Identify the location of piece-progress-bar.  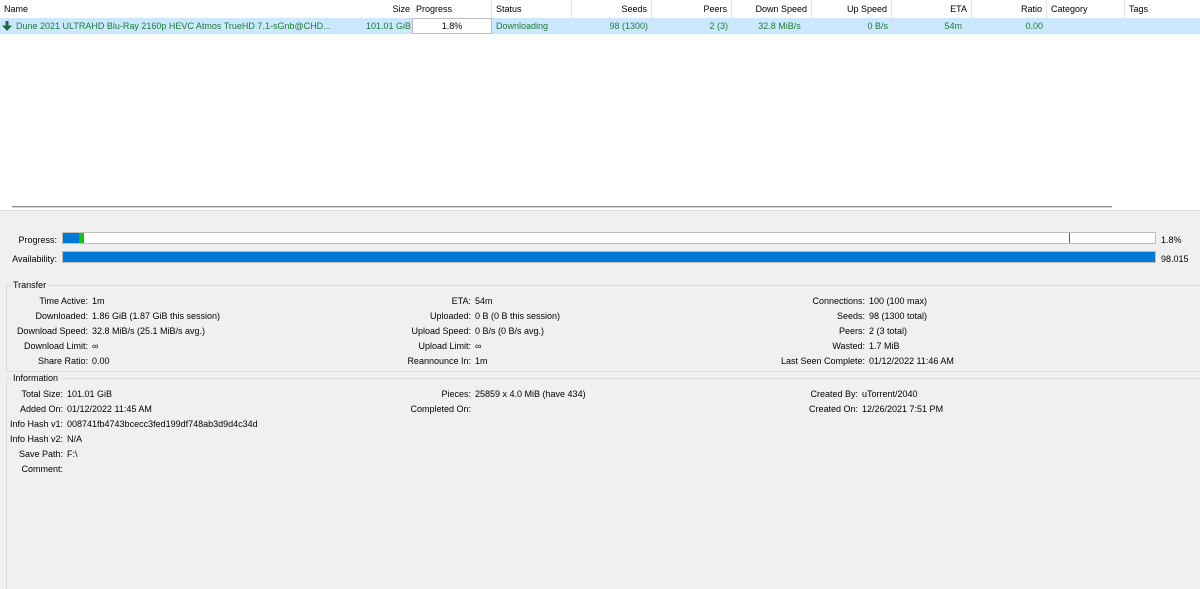
(609, 238).